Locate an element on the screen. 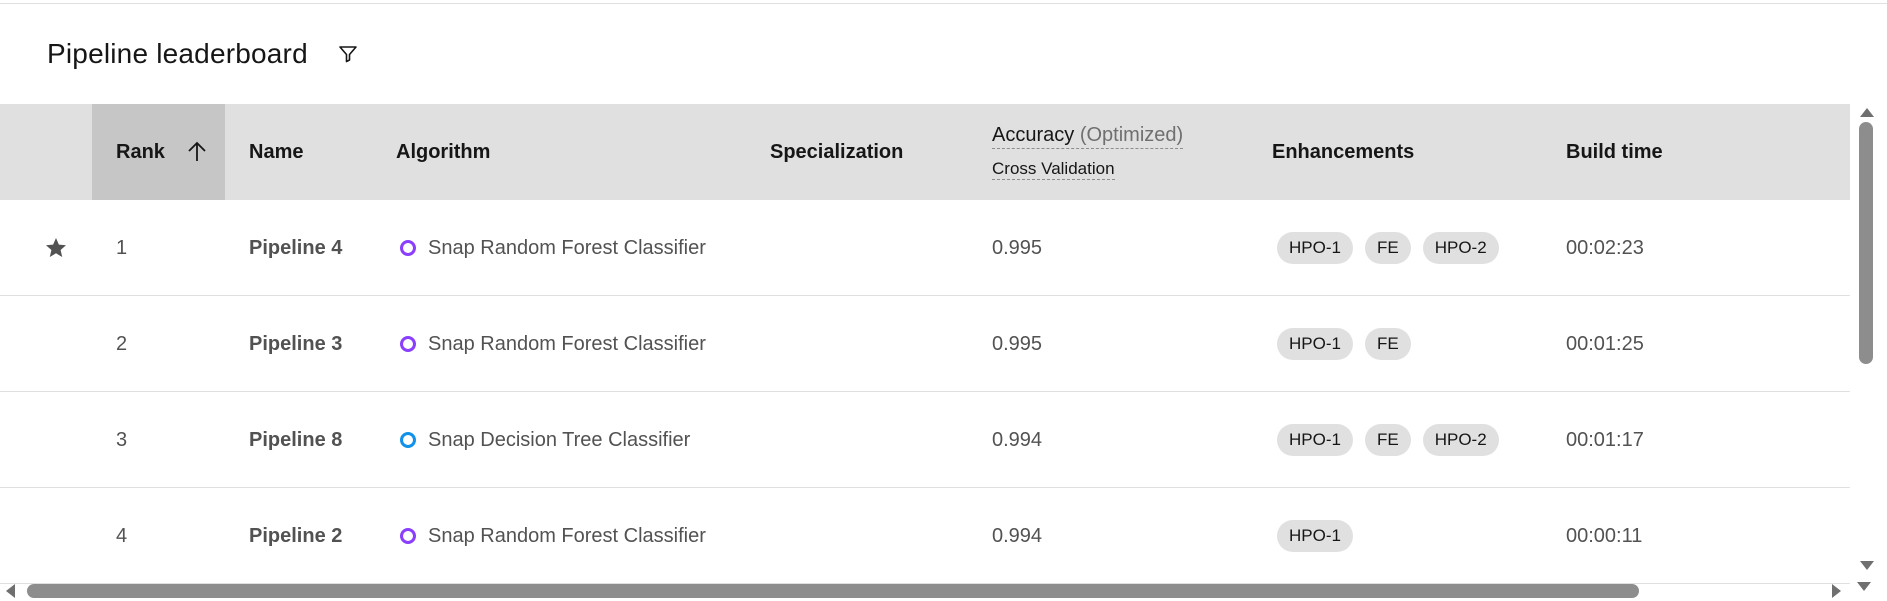 The image size is (1887, 601). rank-cell: 1 is located at coordinates (122, 247).